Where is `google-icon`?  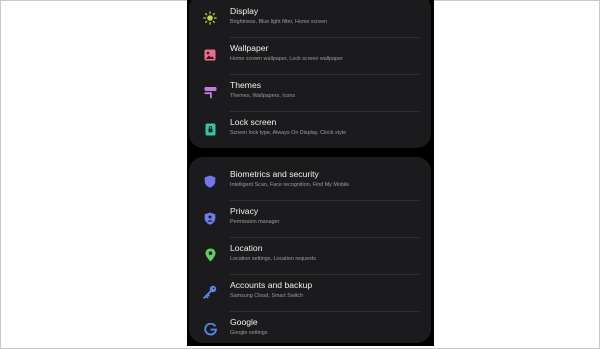
google-icon is located at coordinates (210, 329).